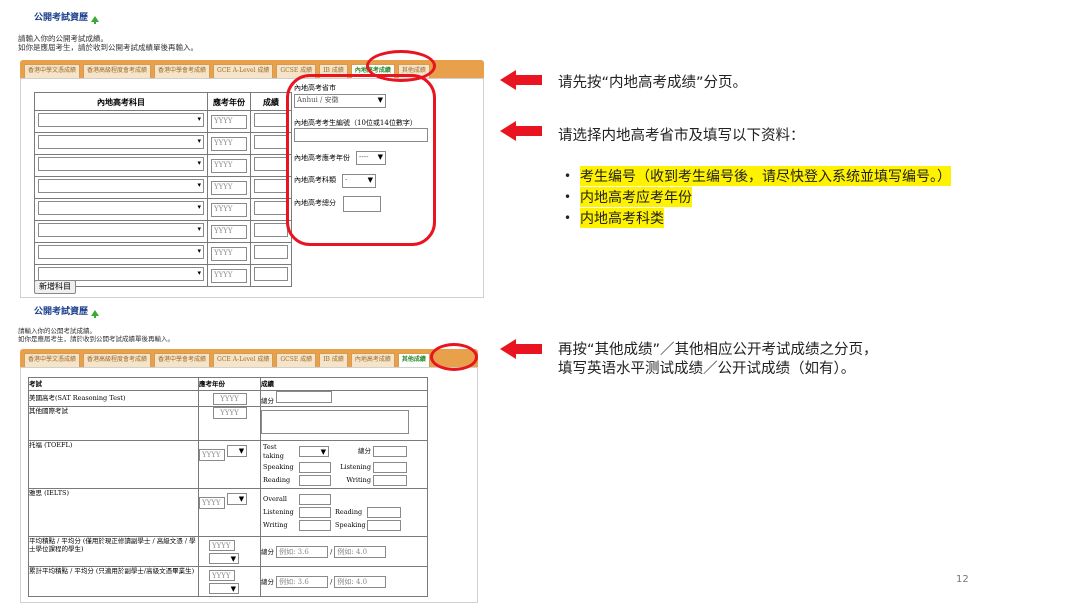 This screenshot has height=608, width=1080. I want to click on red-arrow-icon, so click(521, 131).